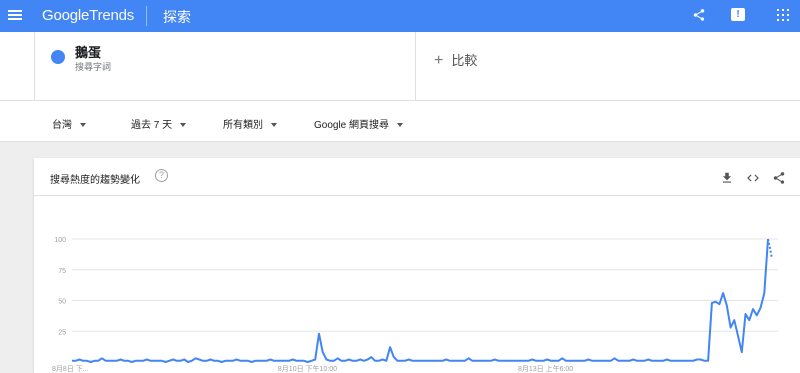 This screenshot has height=373, width=800. Describe the element at coordinates (112, 15) in the screenshot. I see `logo-trends-text: Trends` at that location.